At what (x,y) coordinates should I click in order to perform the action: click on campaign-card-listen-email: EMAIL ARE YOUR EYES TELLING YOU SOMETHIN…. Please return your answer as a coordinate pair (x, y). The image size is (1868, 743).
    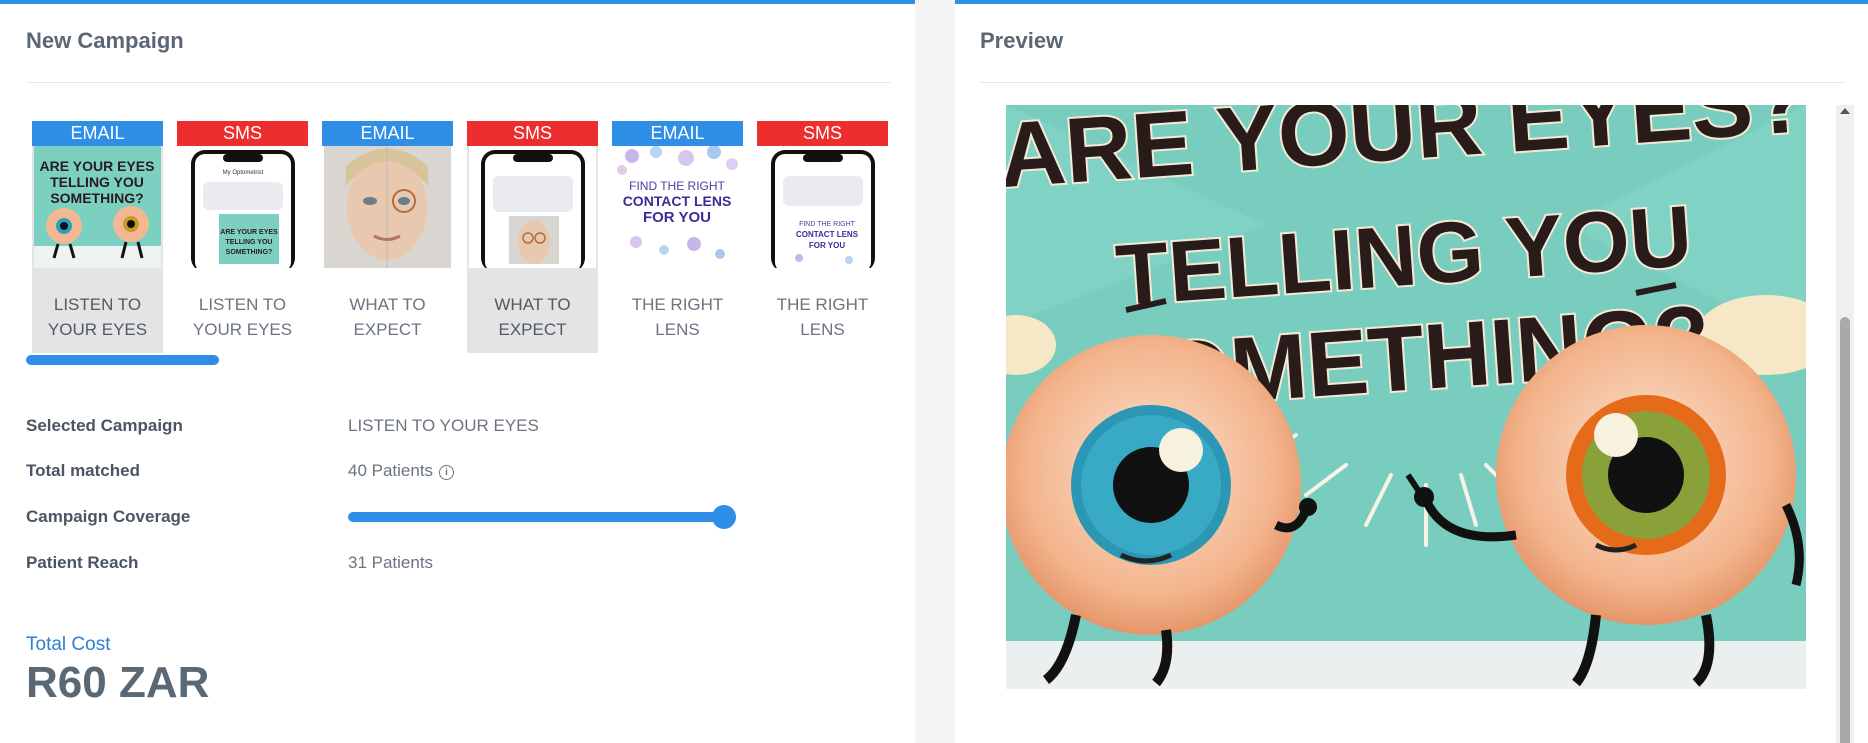
    Looking at the image, I should click on (97, 237).